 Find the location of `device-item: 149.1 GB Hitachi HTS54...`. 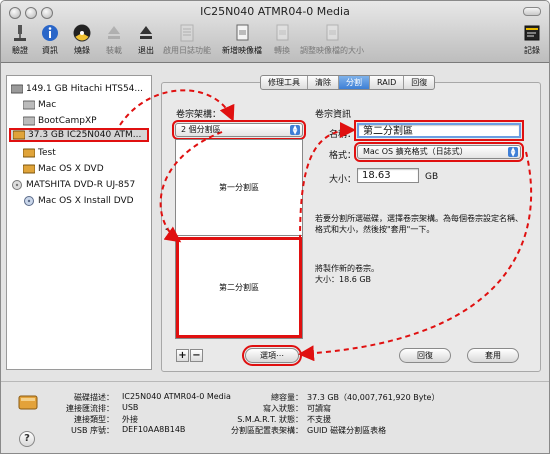

device-item: 149.1 GB Hitachi HTS54... is located at coordinates (77, 89).